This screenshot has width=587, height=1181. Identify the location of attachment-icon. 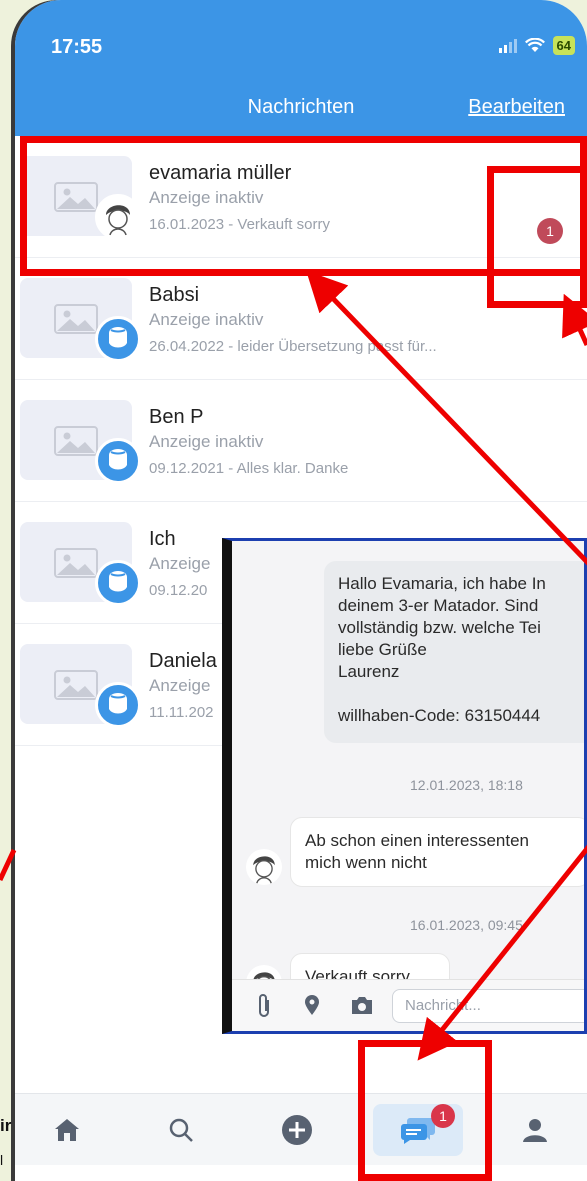
(264, 1006).